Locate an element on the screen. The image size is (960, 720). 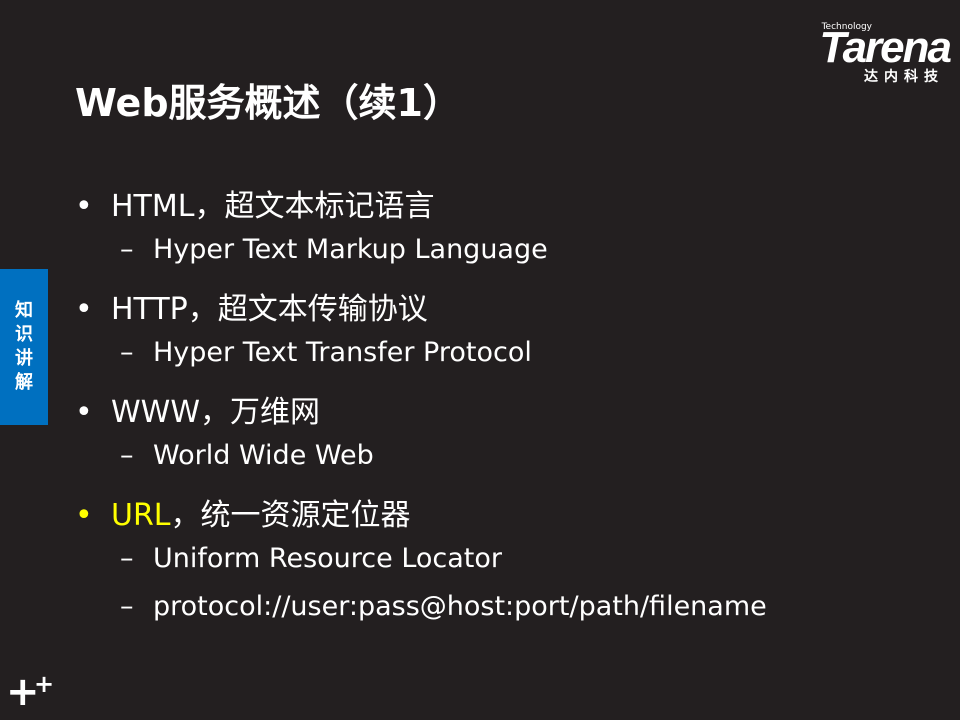
side-char: 讲 is located at coordinates (24, 358).